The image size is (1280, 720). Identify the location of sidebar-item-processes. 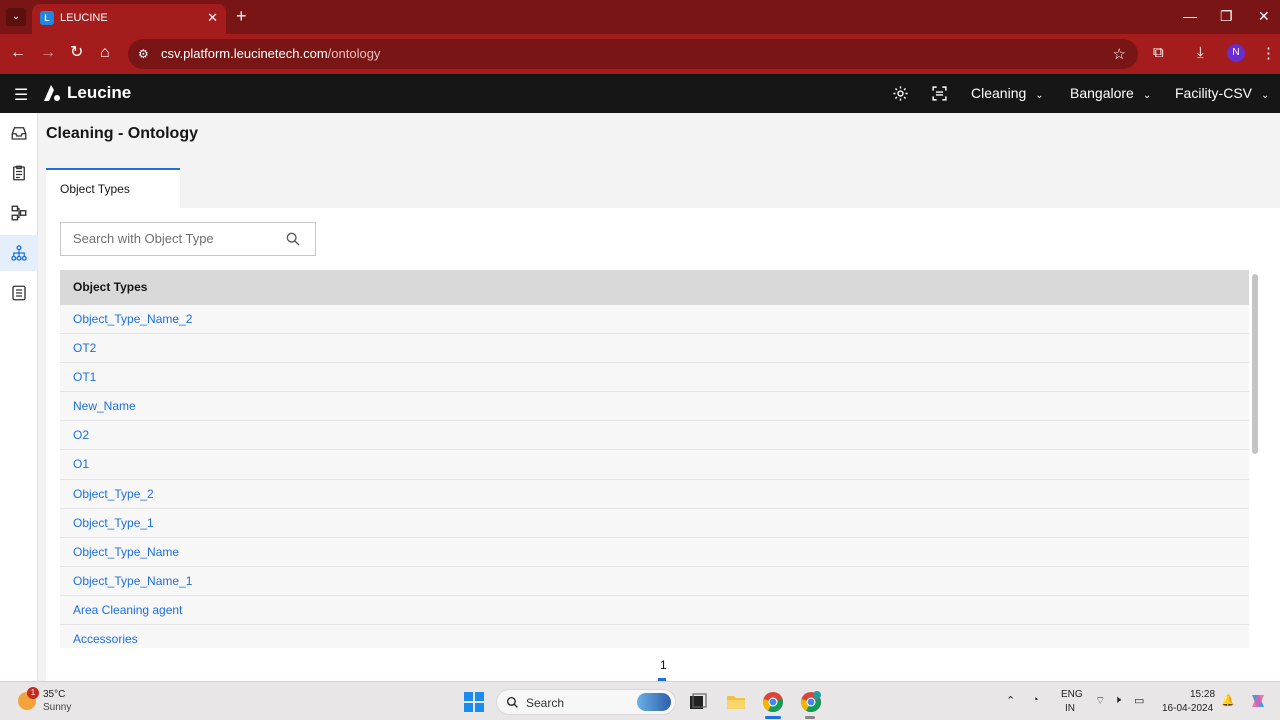
(19, 213).